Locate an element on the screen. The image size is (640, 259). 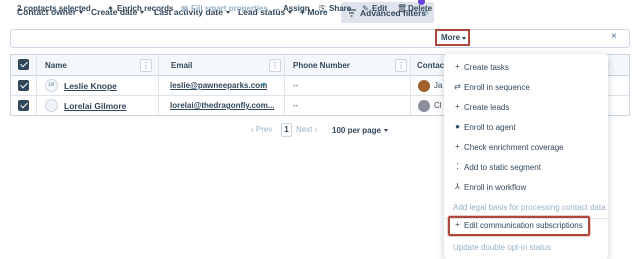
email-link: leslie@pawneeparks.com is located at coordinates (218, 85).